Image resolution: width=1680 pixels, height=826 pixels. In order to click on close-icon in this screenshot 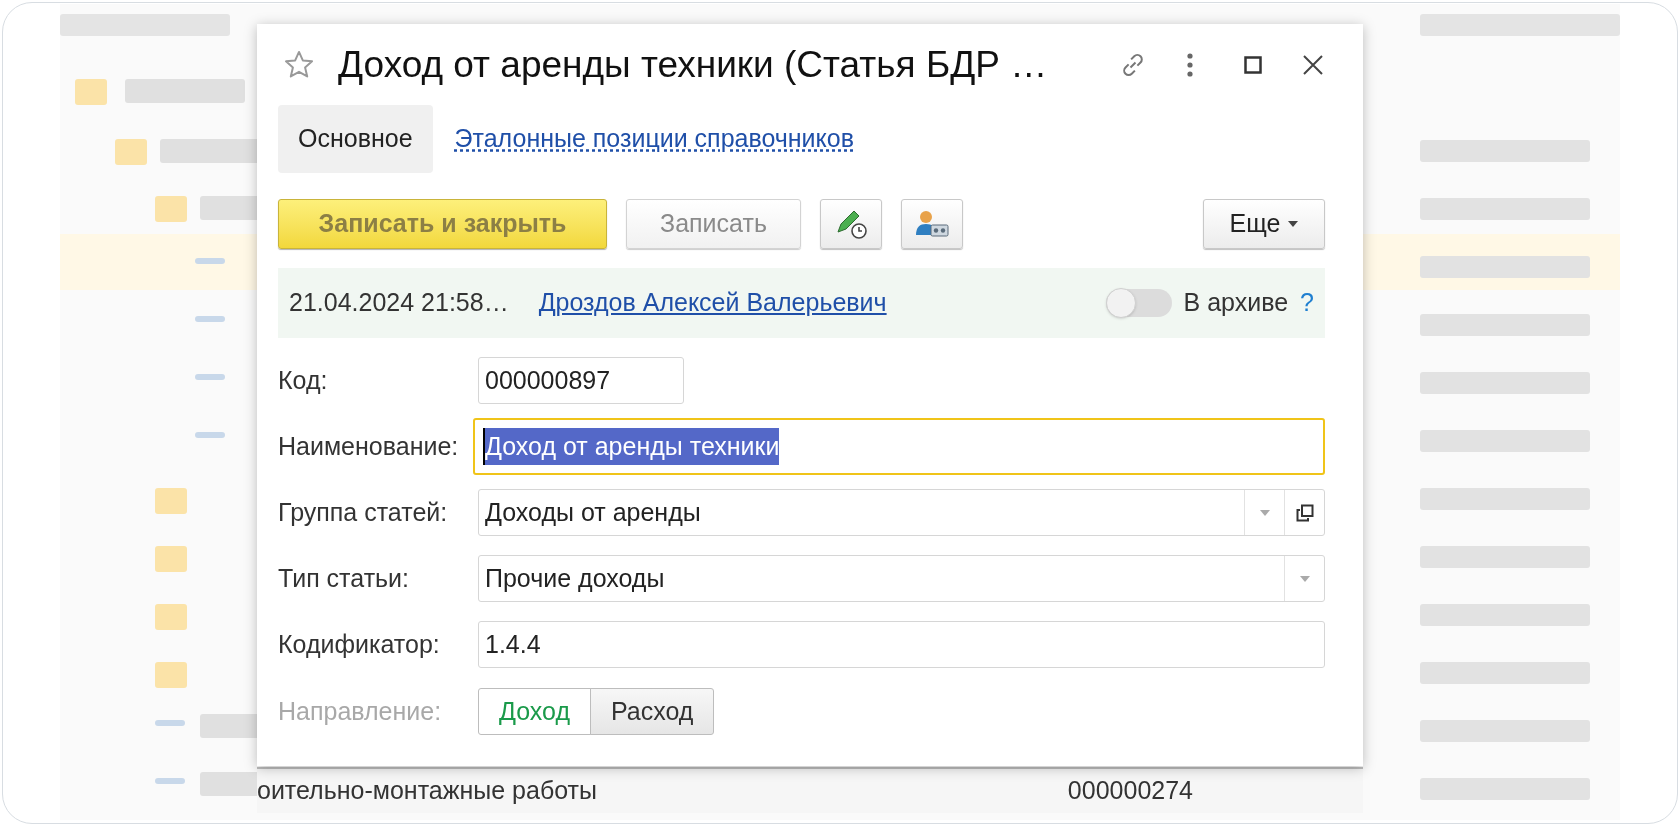, I will do `click(1313, 65)`.